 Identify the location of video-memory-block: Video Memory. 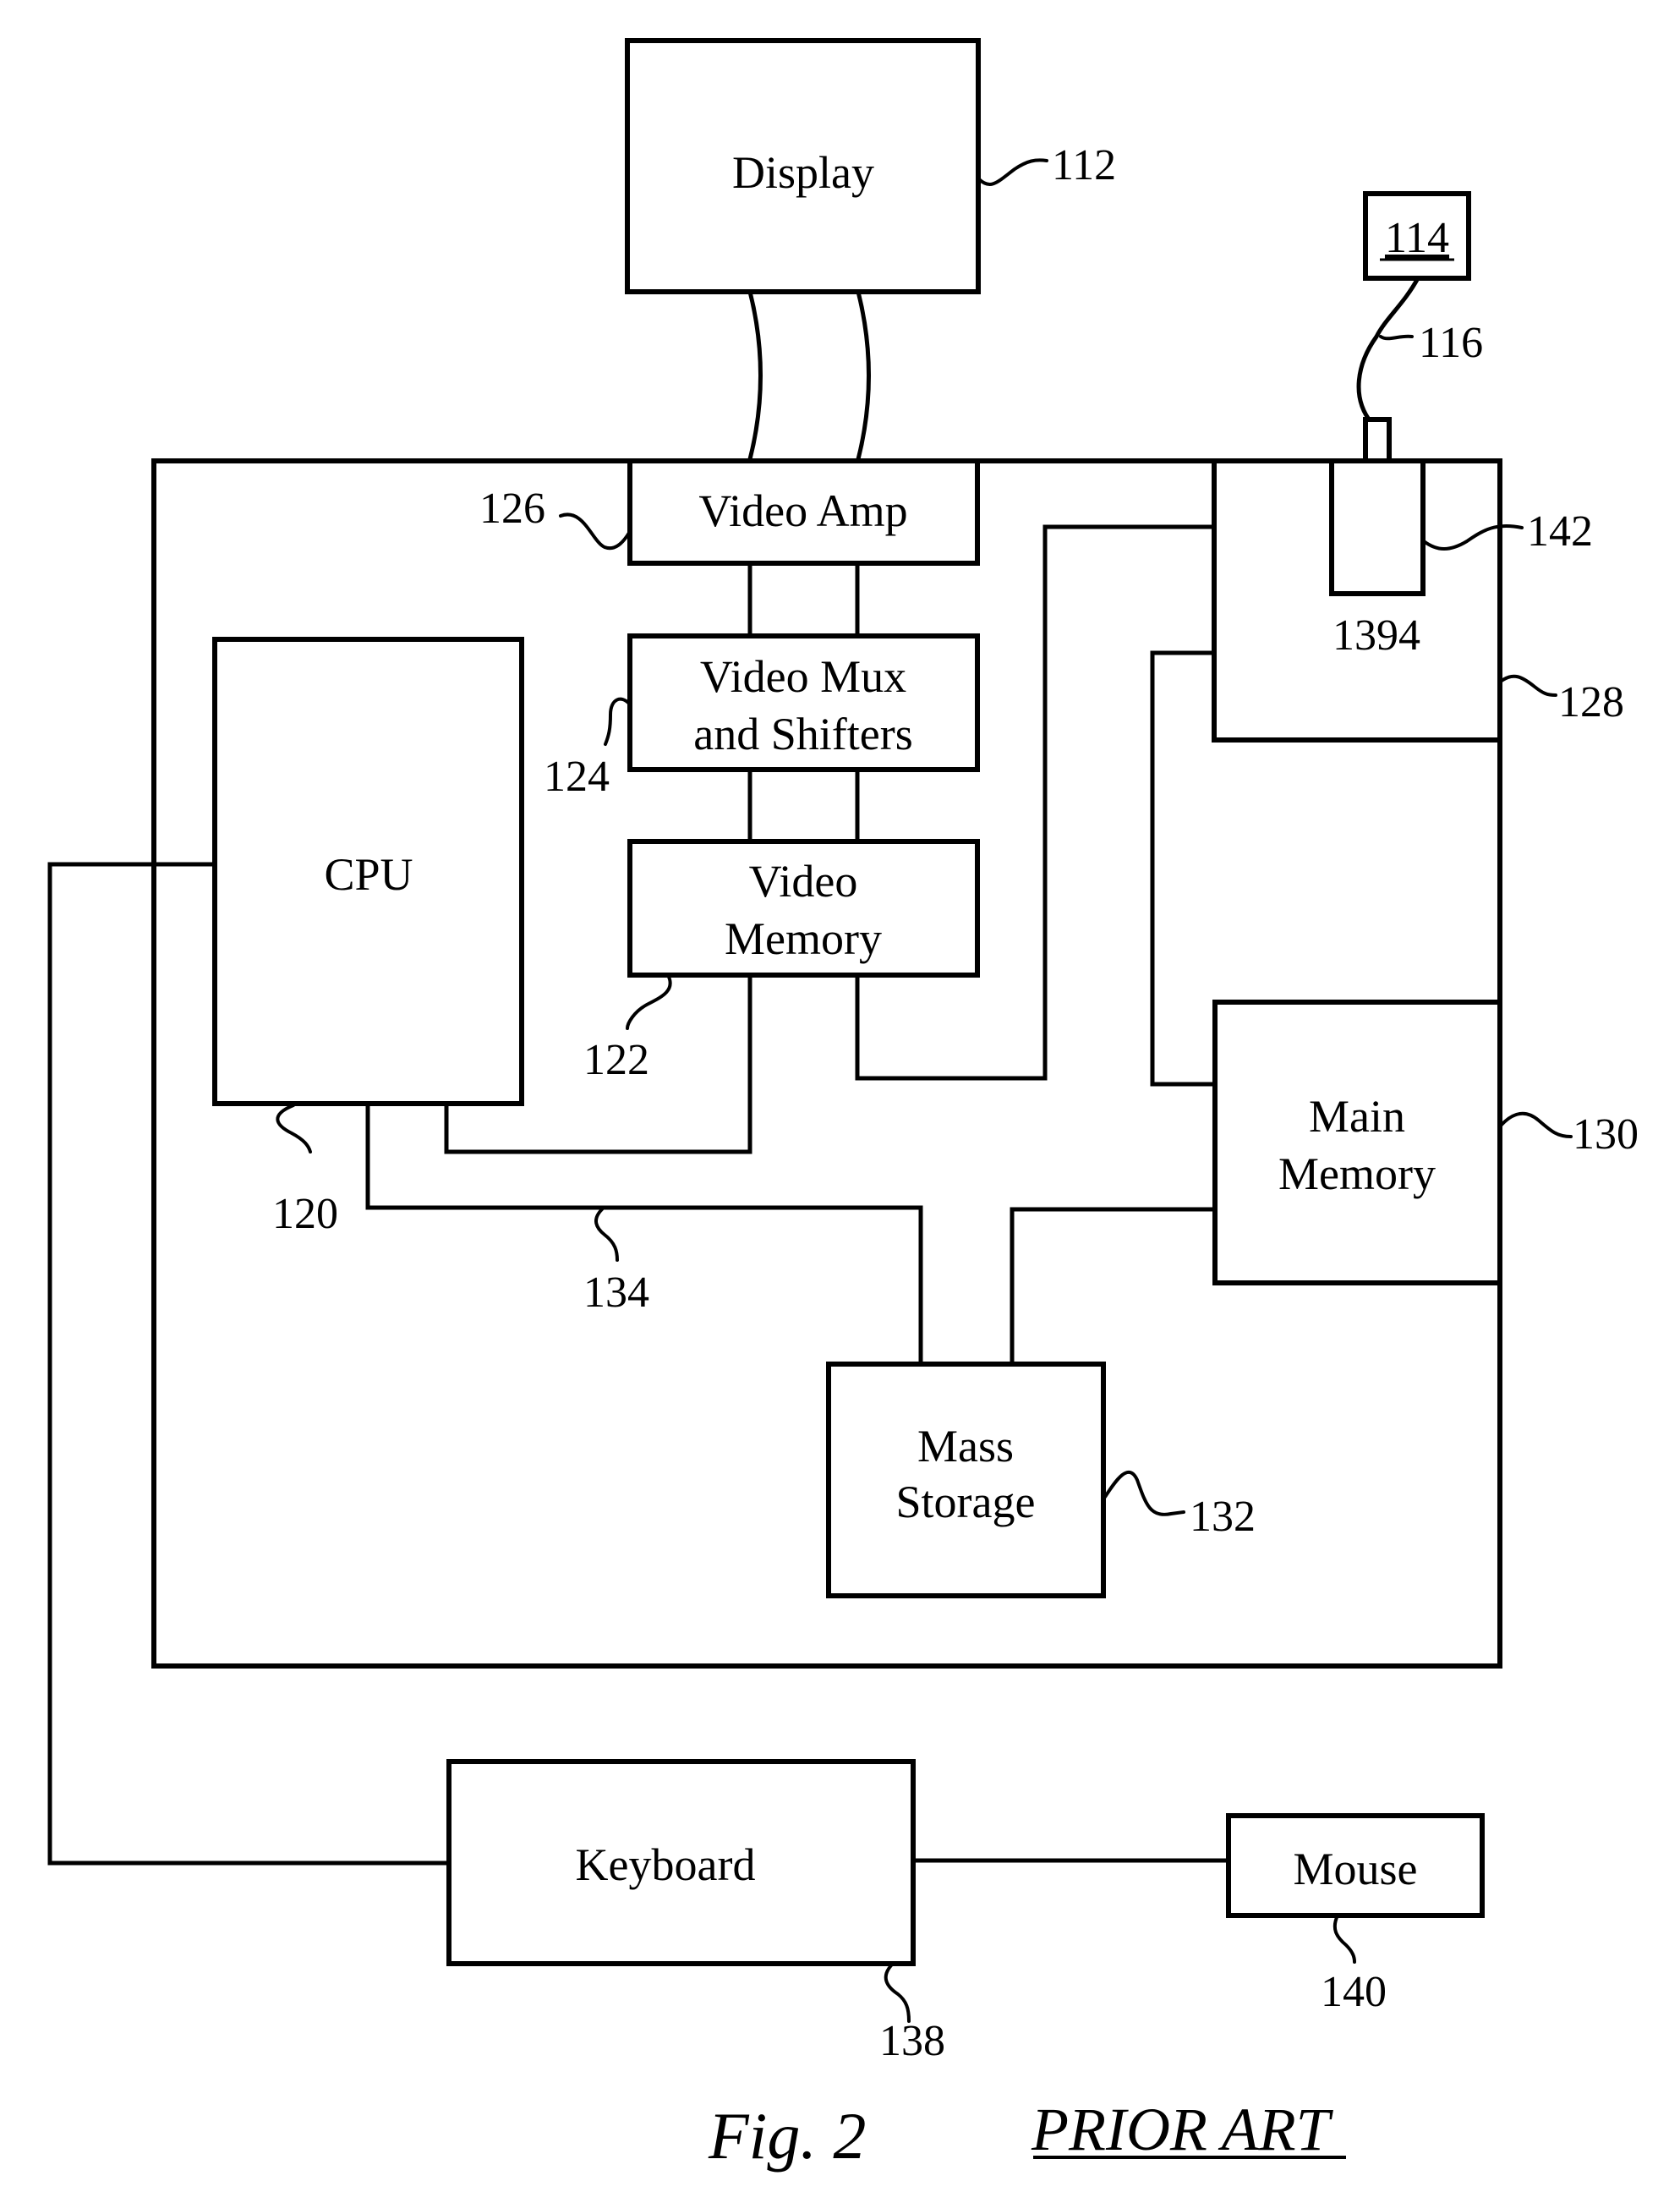
(803, 908).